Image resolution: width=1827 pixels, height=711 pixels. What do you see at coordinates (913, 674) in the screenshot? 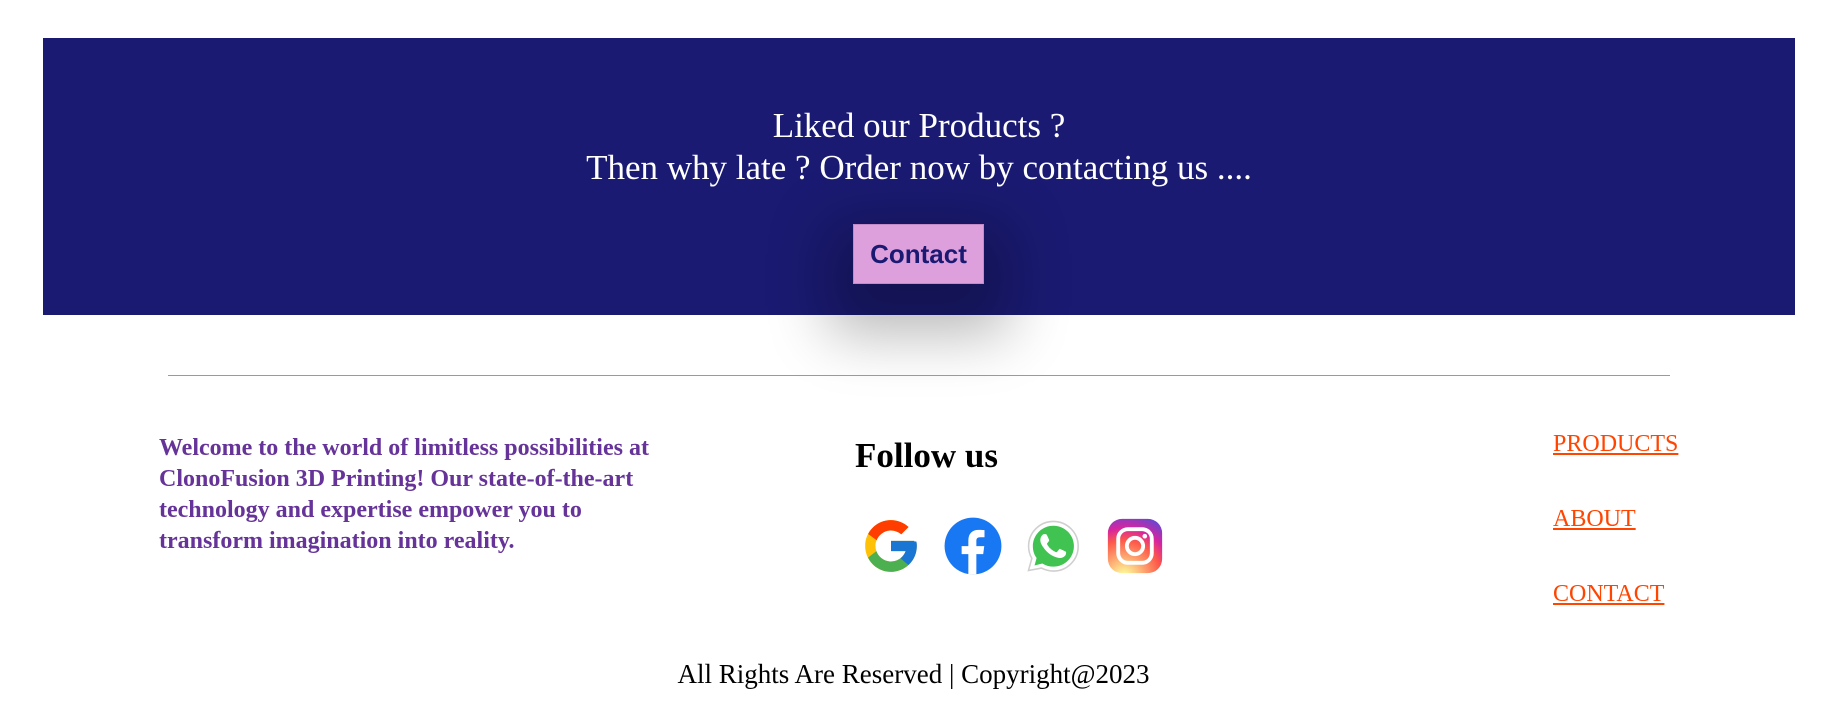
I see `copyright-text: All Rights Are Reserved | Copyright@2023` at bounding box center [913, 674].